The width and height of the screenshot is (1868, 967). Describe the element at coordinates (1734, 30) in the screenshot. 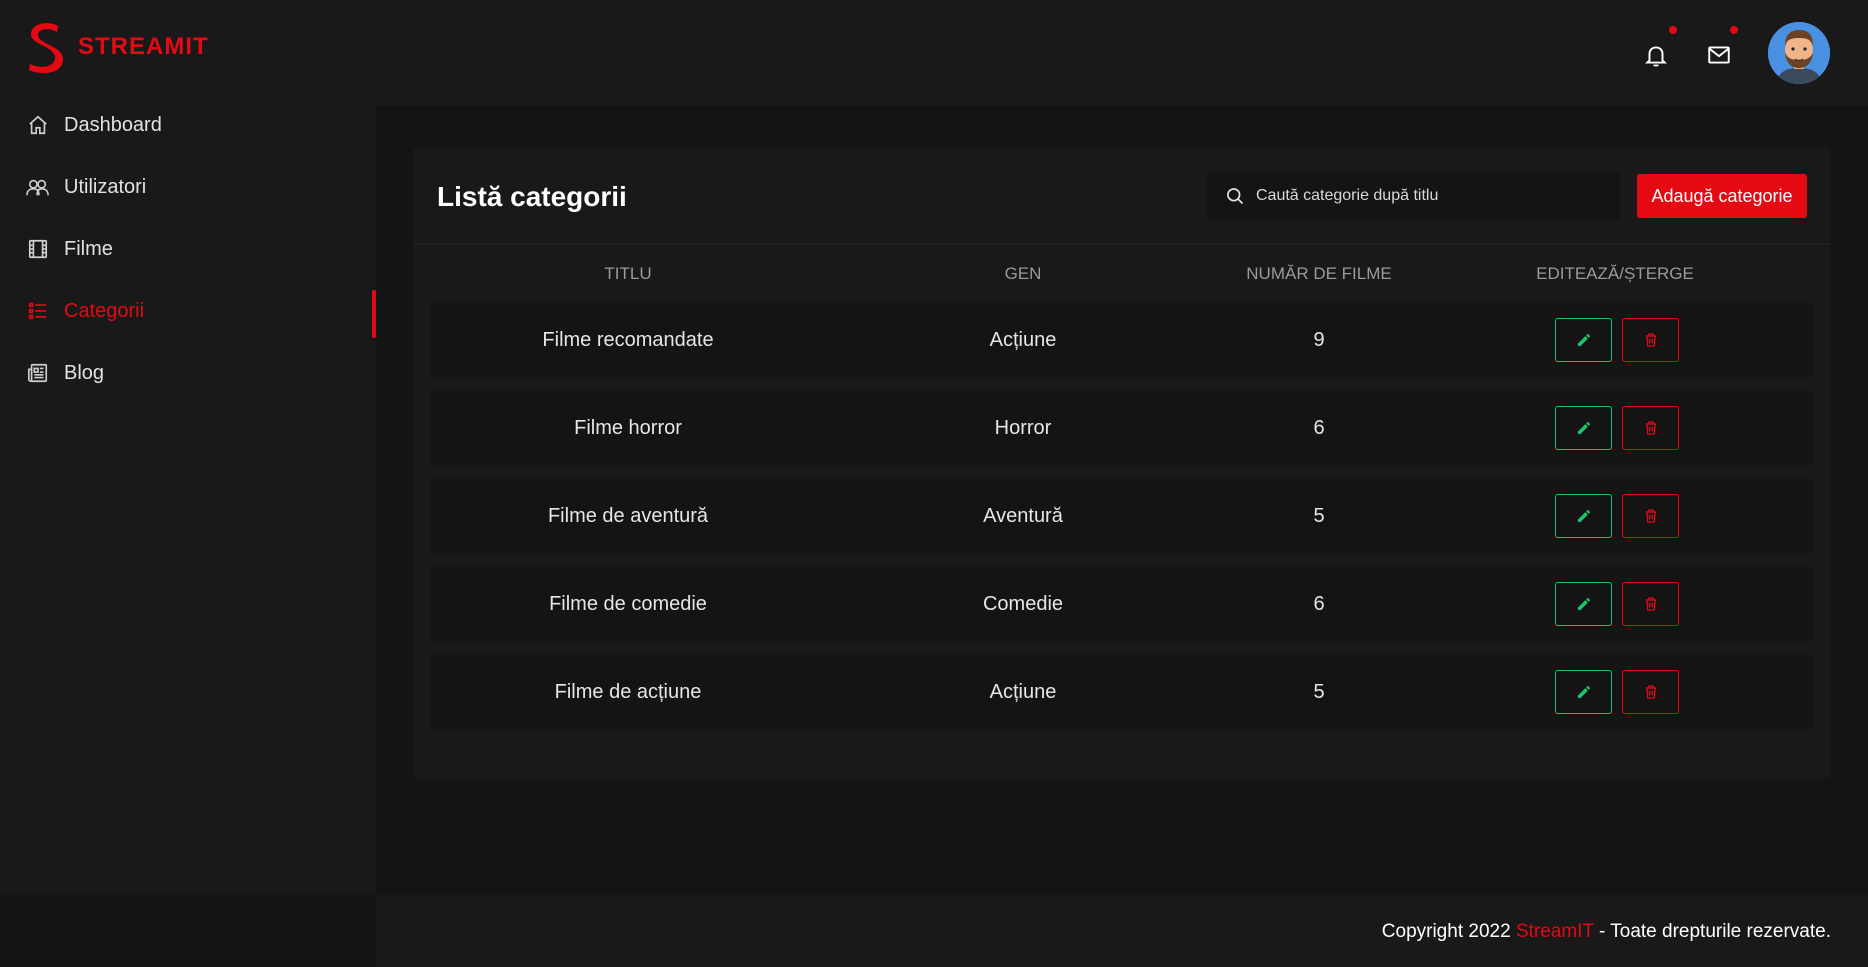

I see `message-dot` at that location.